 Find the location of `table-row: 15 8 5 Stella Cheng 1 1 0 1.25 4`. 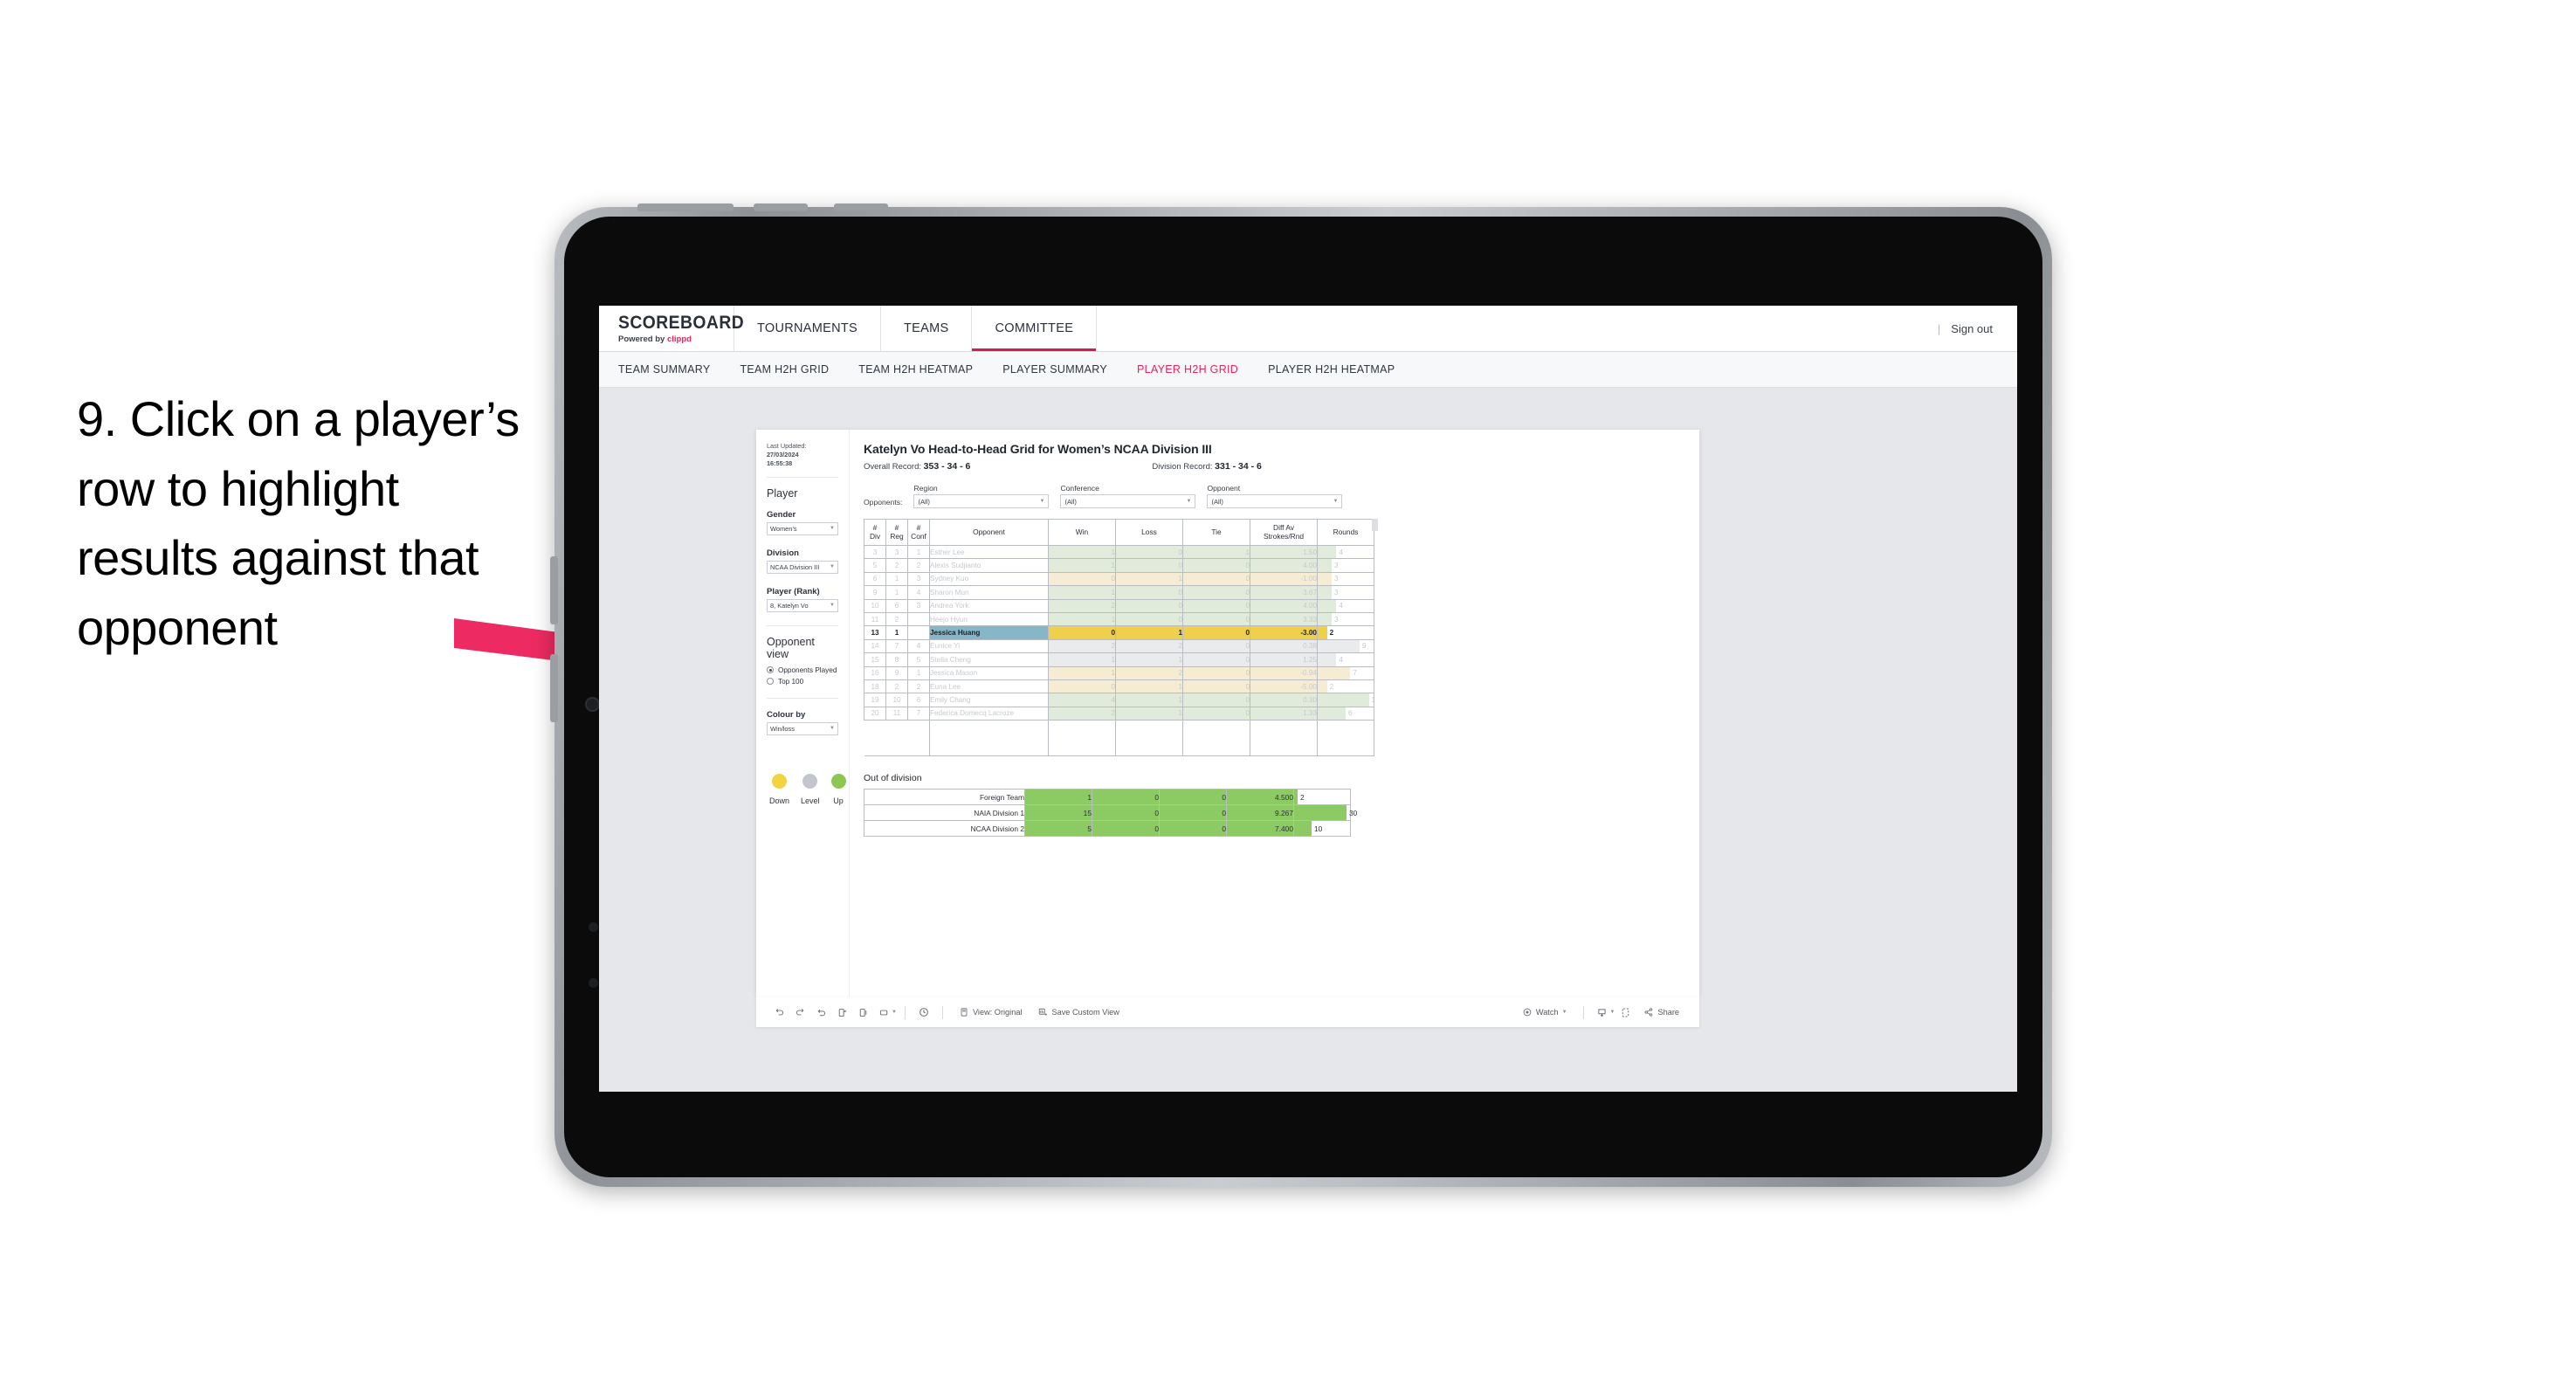

table-row: 15 8 5 Stella Cheng 1 1 0 1.25 4 is located at coordinates (1119, 660).